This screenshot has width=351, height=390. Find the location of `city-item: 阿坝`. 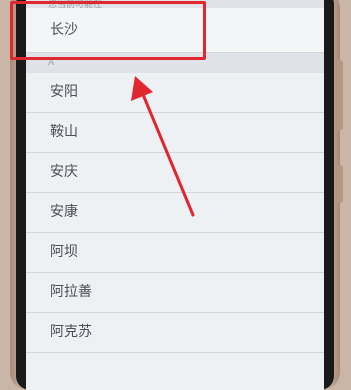

city-item: 阿坝 is located at coordinates (175, 253).